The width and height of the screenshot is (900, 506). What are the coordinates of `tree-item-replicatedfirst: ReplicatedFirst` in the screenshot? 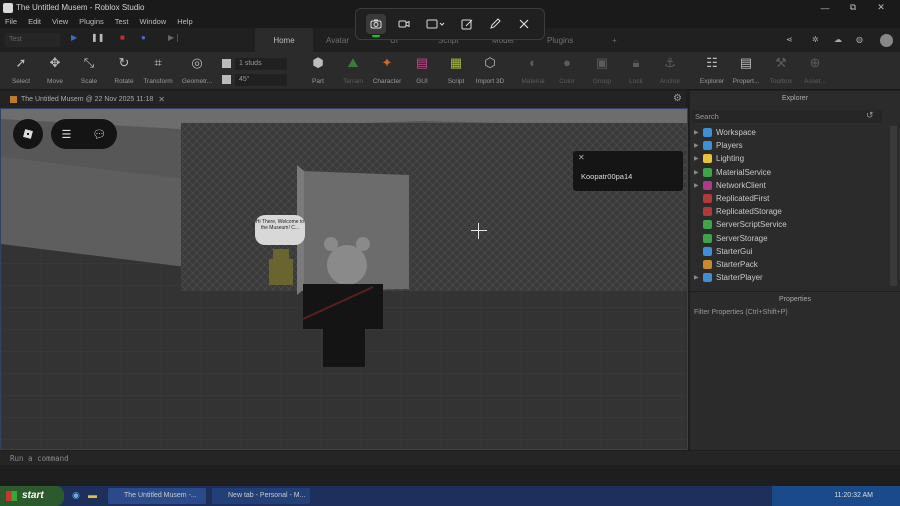 It's located at (789, 198).